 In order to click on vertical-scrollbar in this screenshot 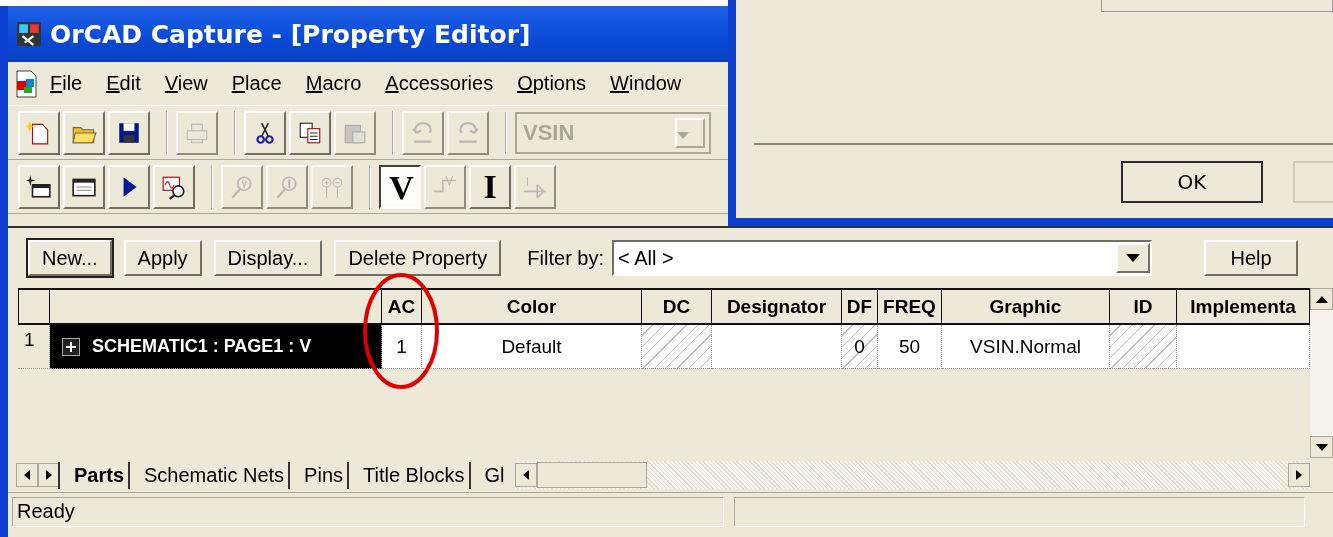, I will do `click(1321, 373)`.